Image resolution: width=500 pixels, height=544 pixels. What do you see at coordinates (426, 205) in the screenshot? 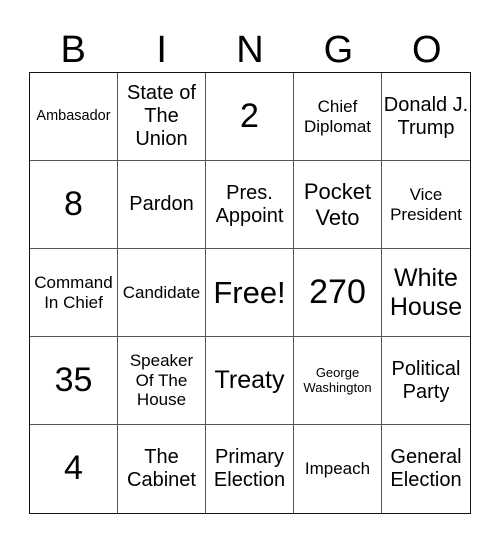
I see `bingo-cell: Vice President` at bounding box center [426, 205].